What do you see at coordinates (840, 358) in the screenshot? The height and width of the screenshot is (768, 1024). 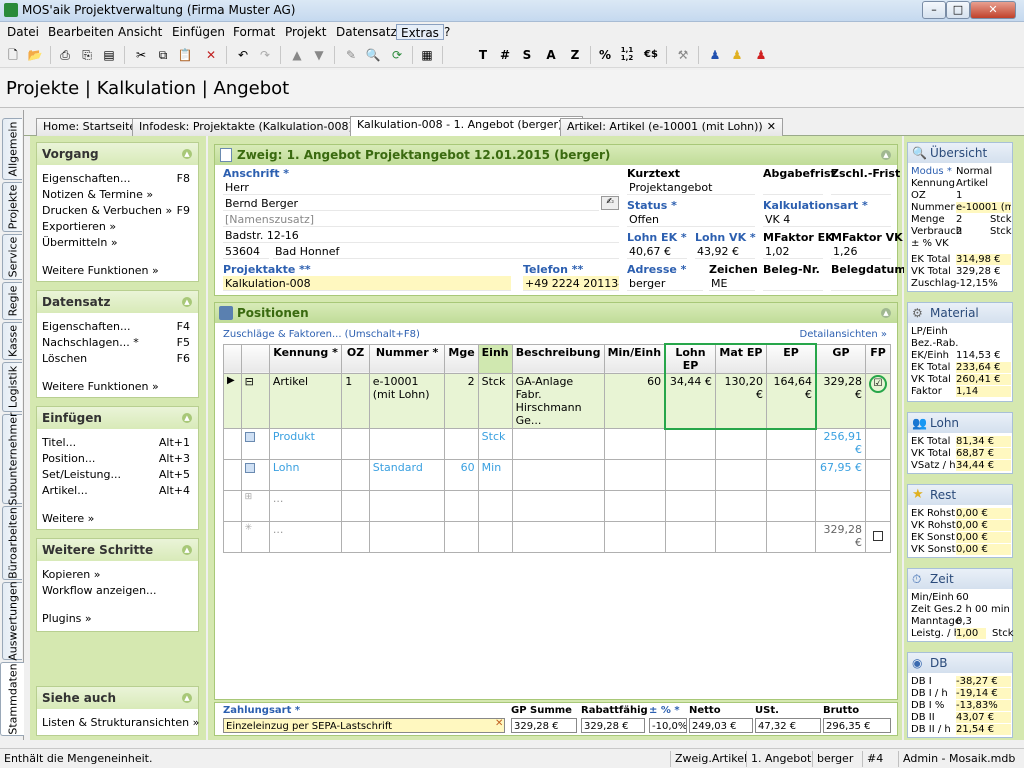 I see `col-gp: GP` at bounding box center [840, 358].